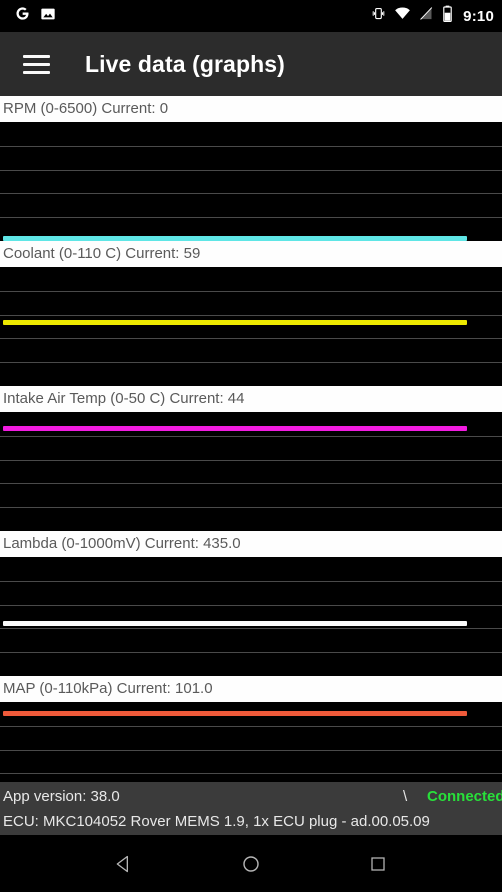 This screenshot has width=502, height=892. I want to click on google-g-icon, so click(22, 16).